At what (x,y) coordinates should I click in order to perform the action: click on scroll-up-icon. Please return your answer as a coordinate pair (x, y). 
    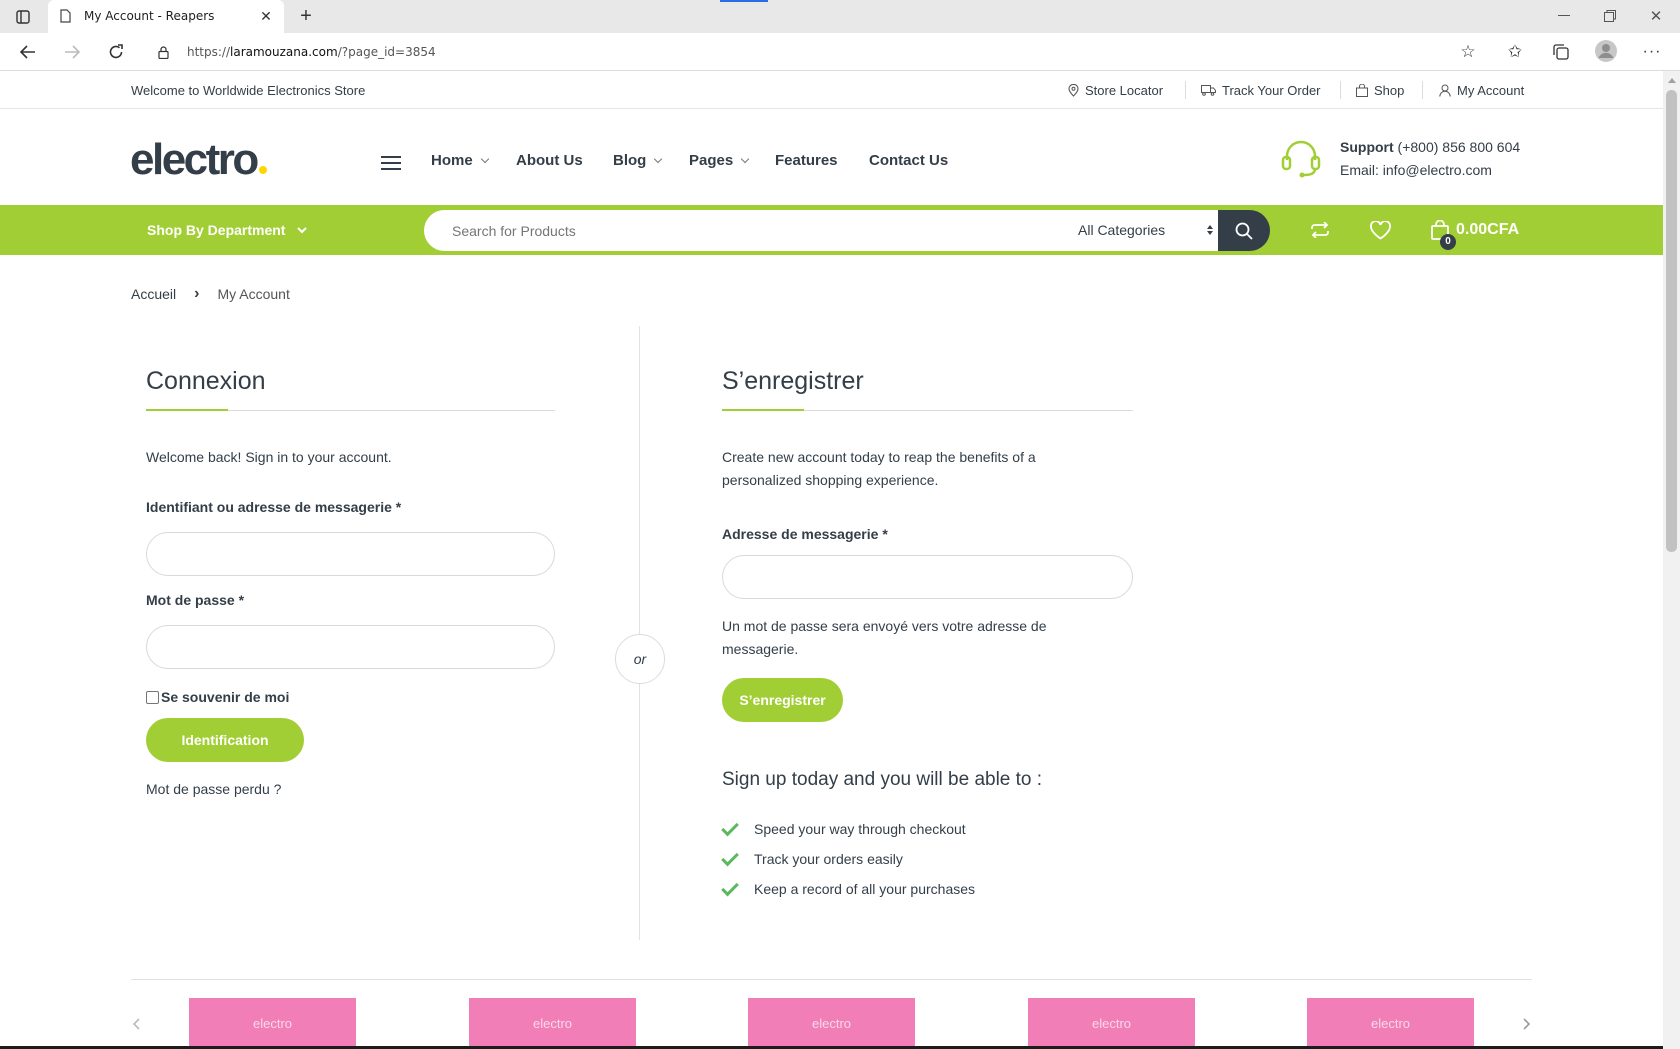
    Looking at the image, I should click on (1671, 80).